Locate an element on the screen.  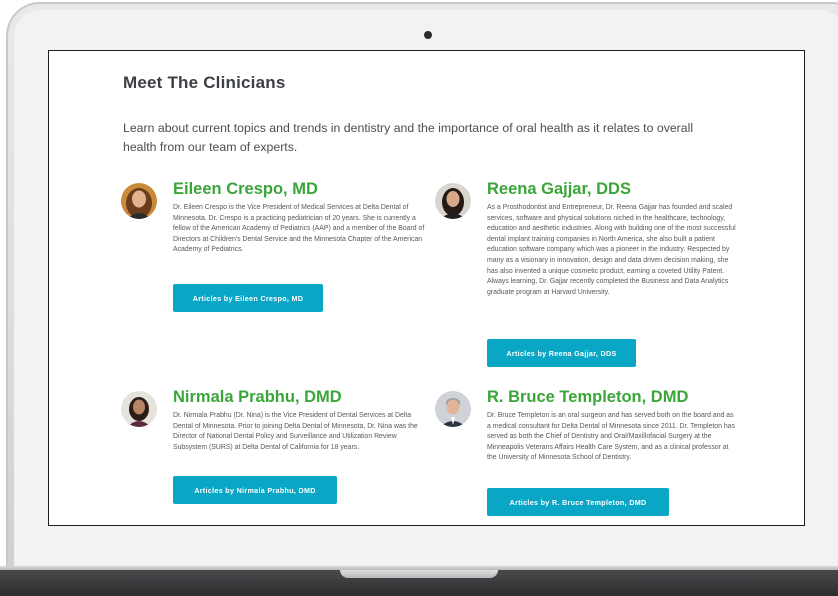
articles-button-gajjar: Articles by Reena Gajjar, DDS is located at coordinates (561, 353).